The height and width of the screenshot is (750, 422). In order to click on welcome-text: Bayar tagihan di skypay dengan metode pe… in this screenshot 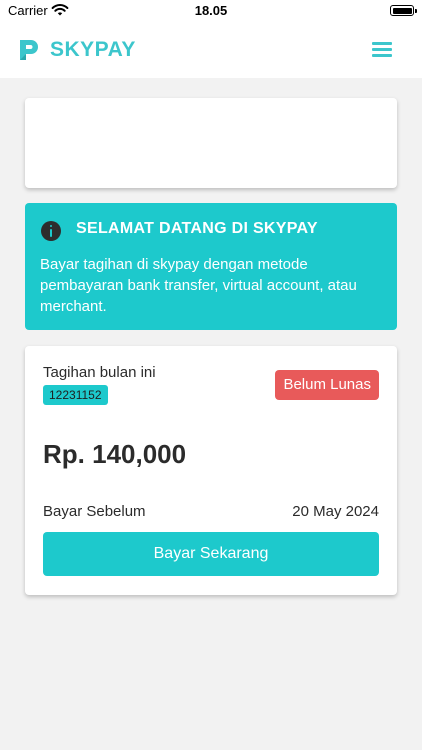, I will do `click(198, 285)`.